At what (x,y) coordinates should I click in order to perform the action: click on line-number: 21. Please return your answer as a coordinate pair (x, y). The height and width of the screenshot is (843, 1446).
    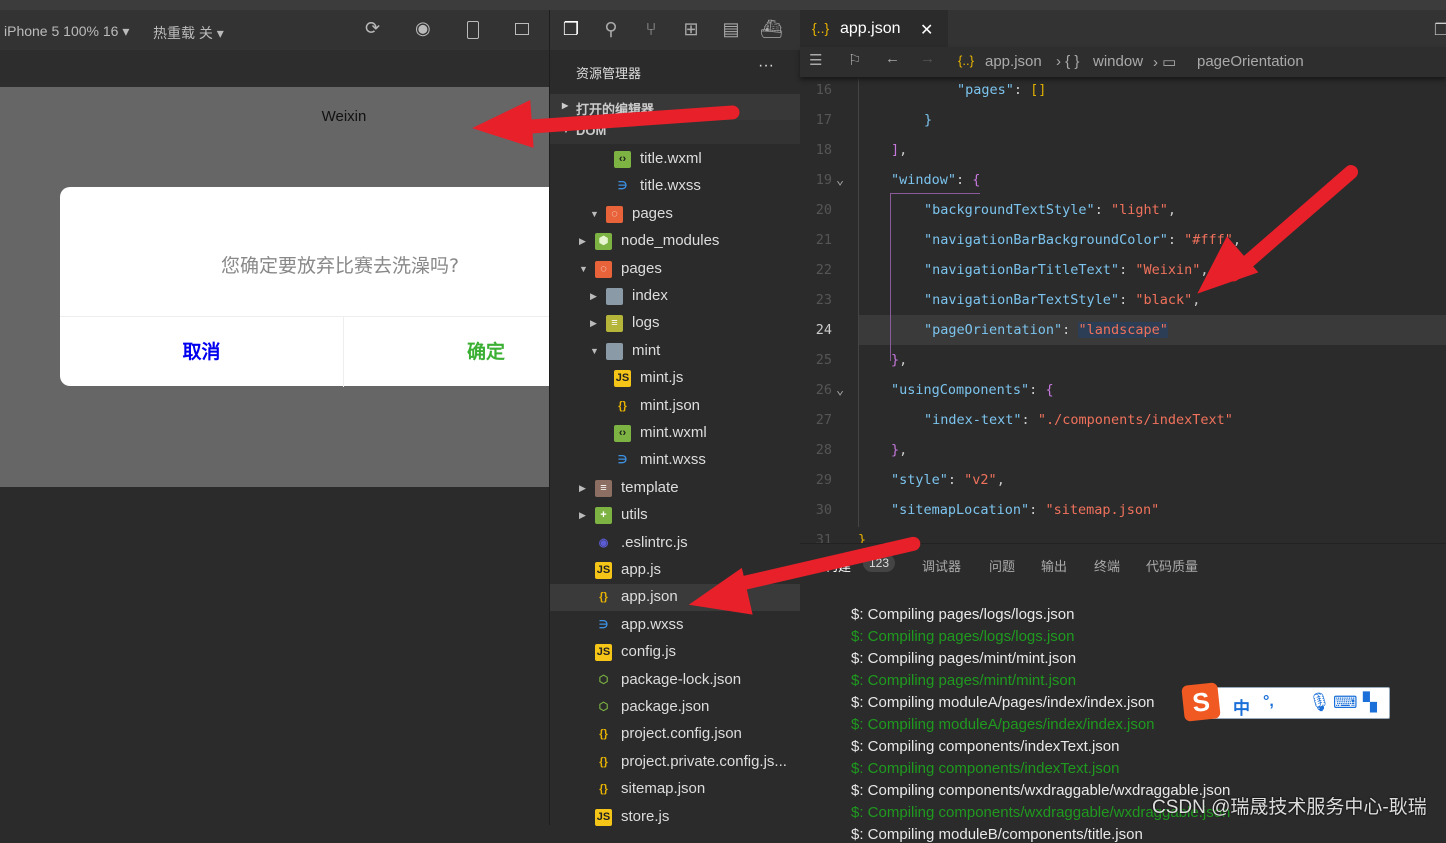
    Looking at the image, I should click on (823, 240).